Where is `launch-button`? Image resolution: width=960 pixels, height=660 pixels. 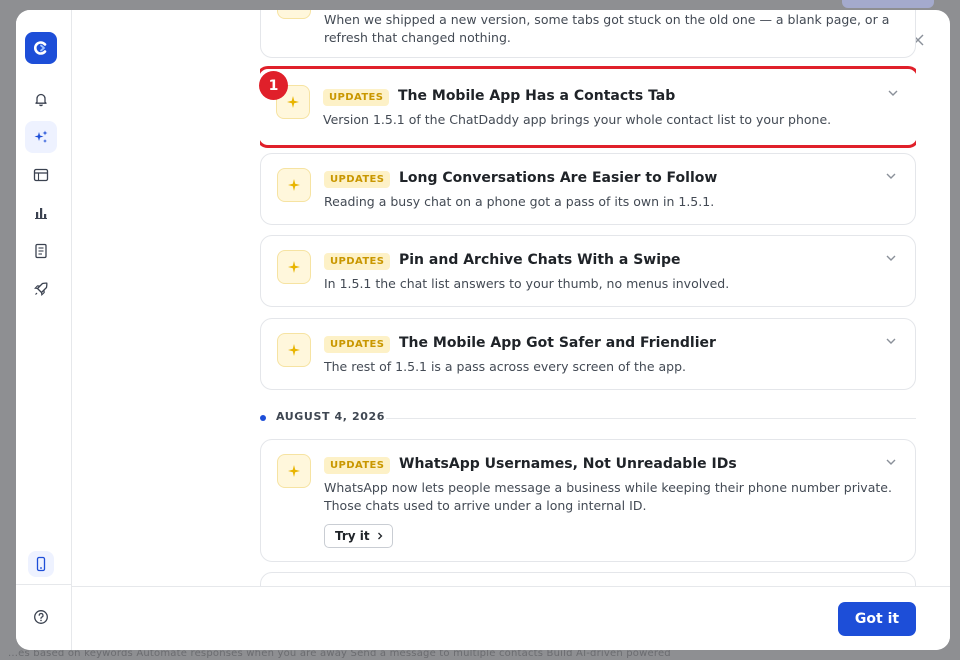 launch-button is located at coordinates (41, 289).